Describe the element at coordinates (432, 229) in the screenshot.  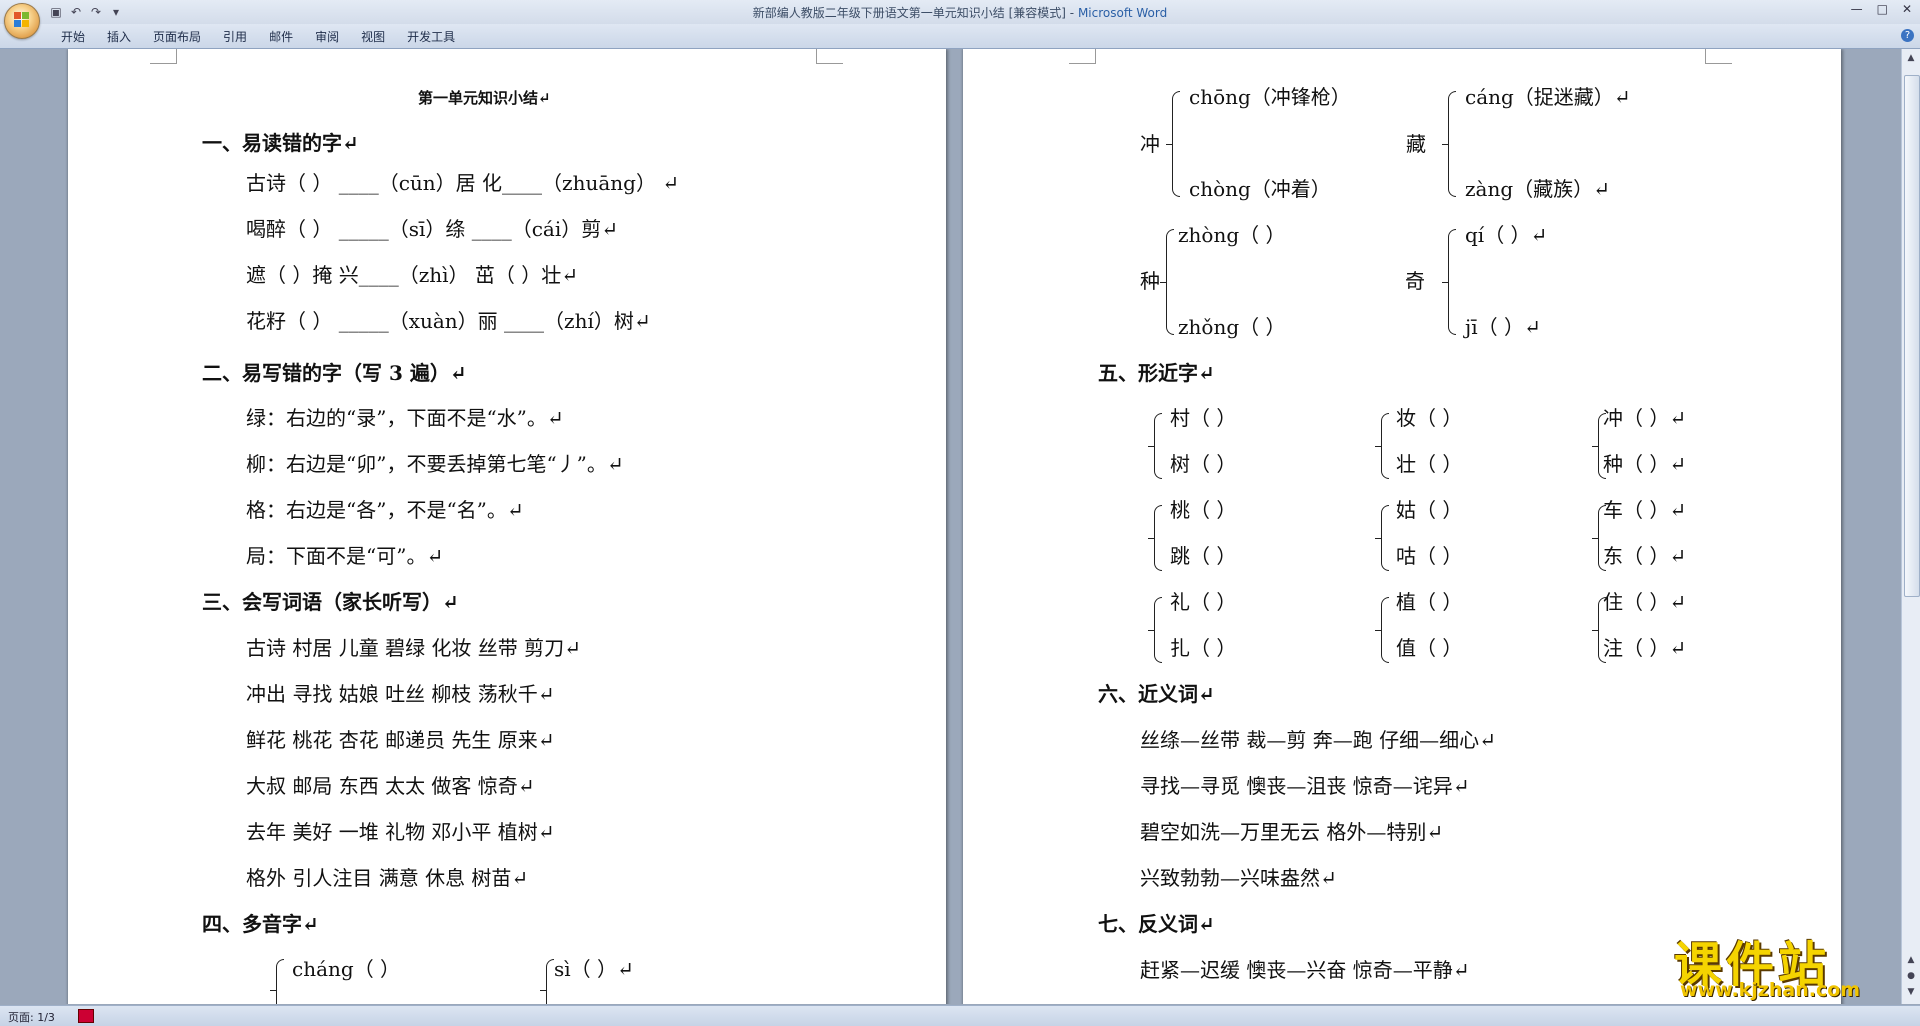
I see `text-line: 喝醉（ ） _____（sī）绦 ____（cái）剪↵` at that location.